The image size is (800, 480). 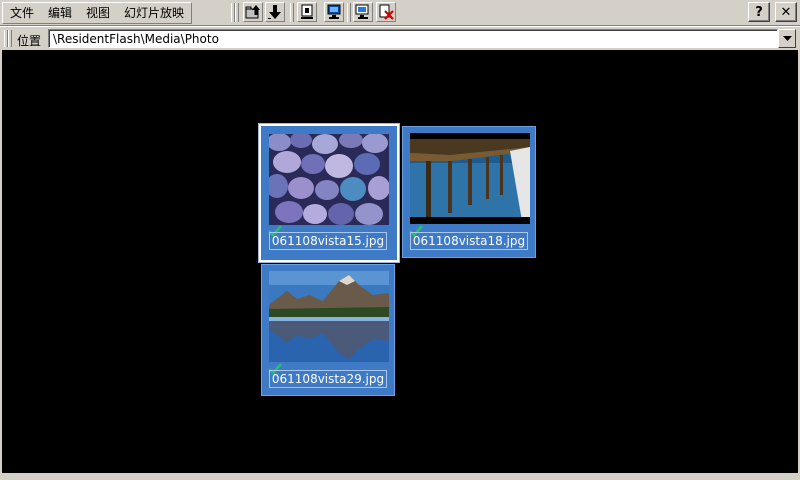 What do you see at coordinates (400, 13) in the screenshot?
I see `toolbar: 文件 编辑 视图 幻灯片放映 ? ✕` at bounding box center [400, 13].